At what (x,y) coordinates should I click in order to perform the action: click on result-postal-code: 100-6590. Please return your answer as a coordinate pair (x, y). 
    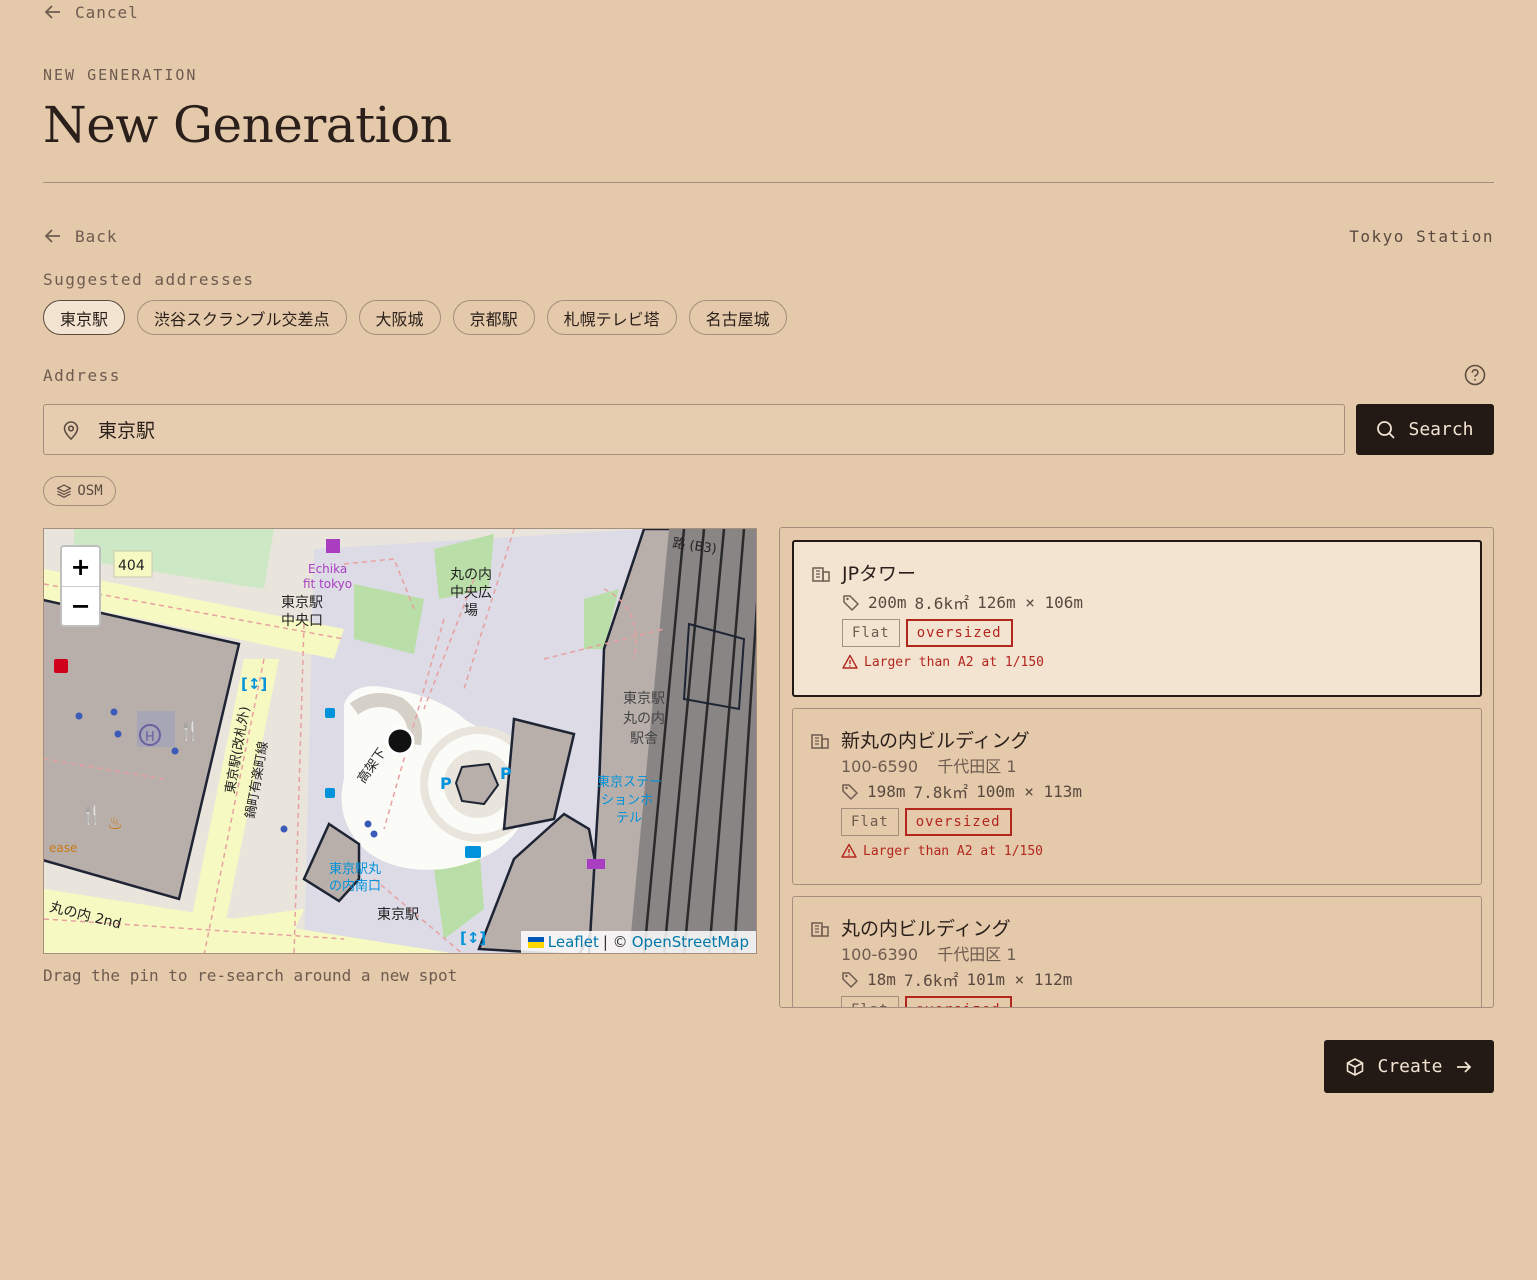
    Looking at the image, I should click on (880, 766).